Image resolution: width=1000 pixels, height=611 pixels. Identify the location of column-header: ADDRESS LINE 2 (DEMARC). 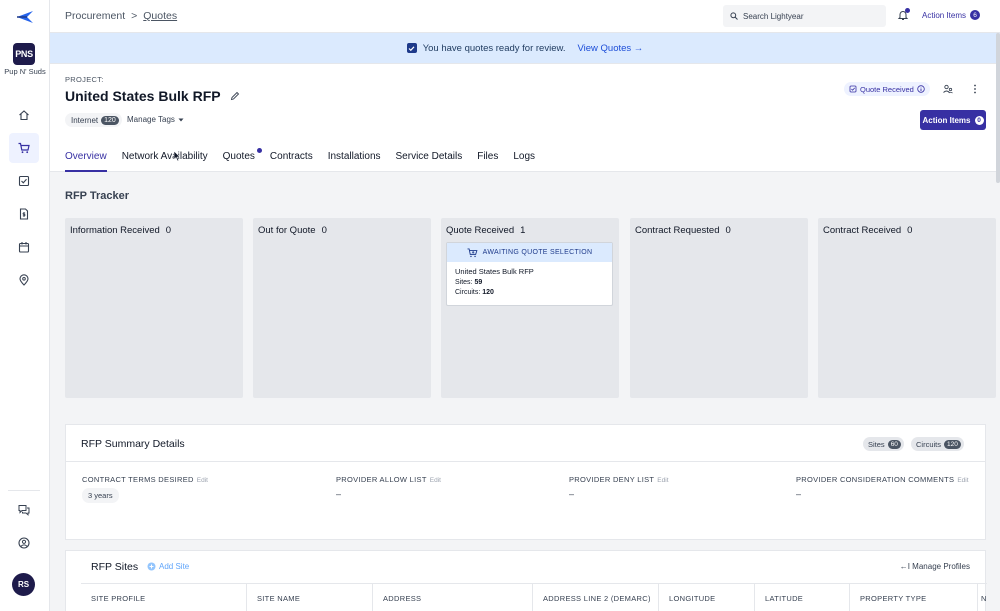
(596, 597).